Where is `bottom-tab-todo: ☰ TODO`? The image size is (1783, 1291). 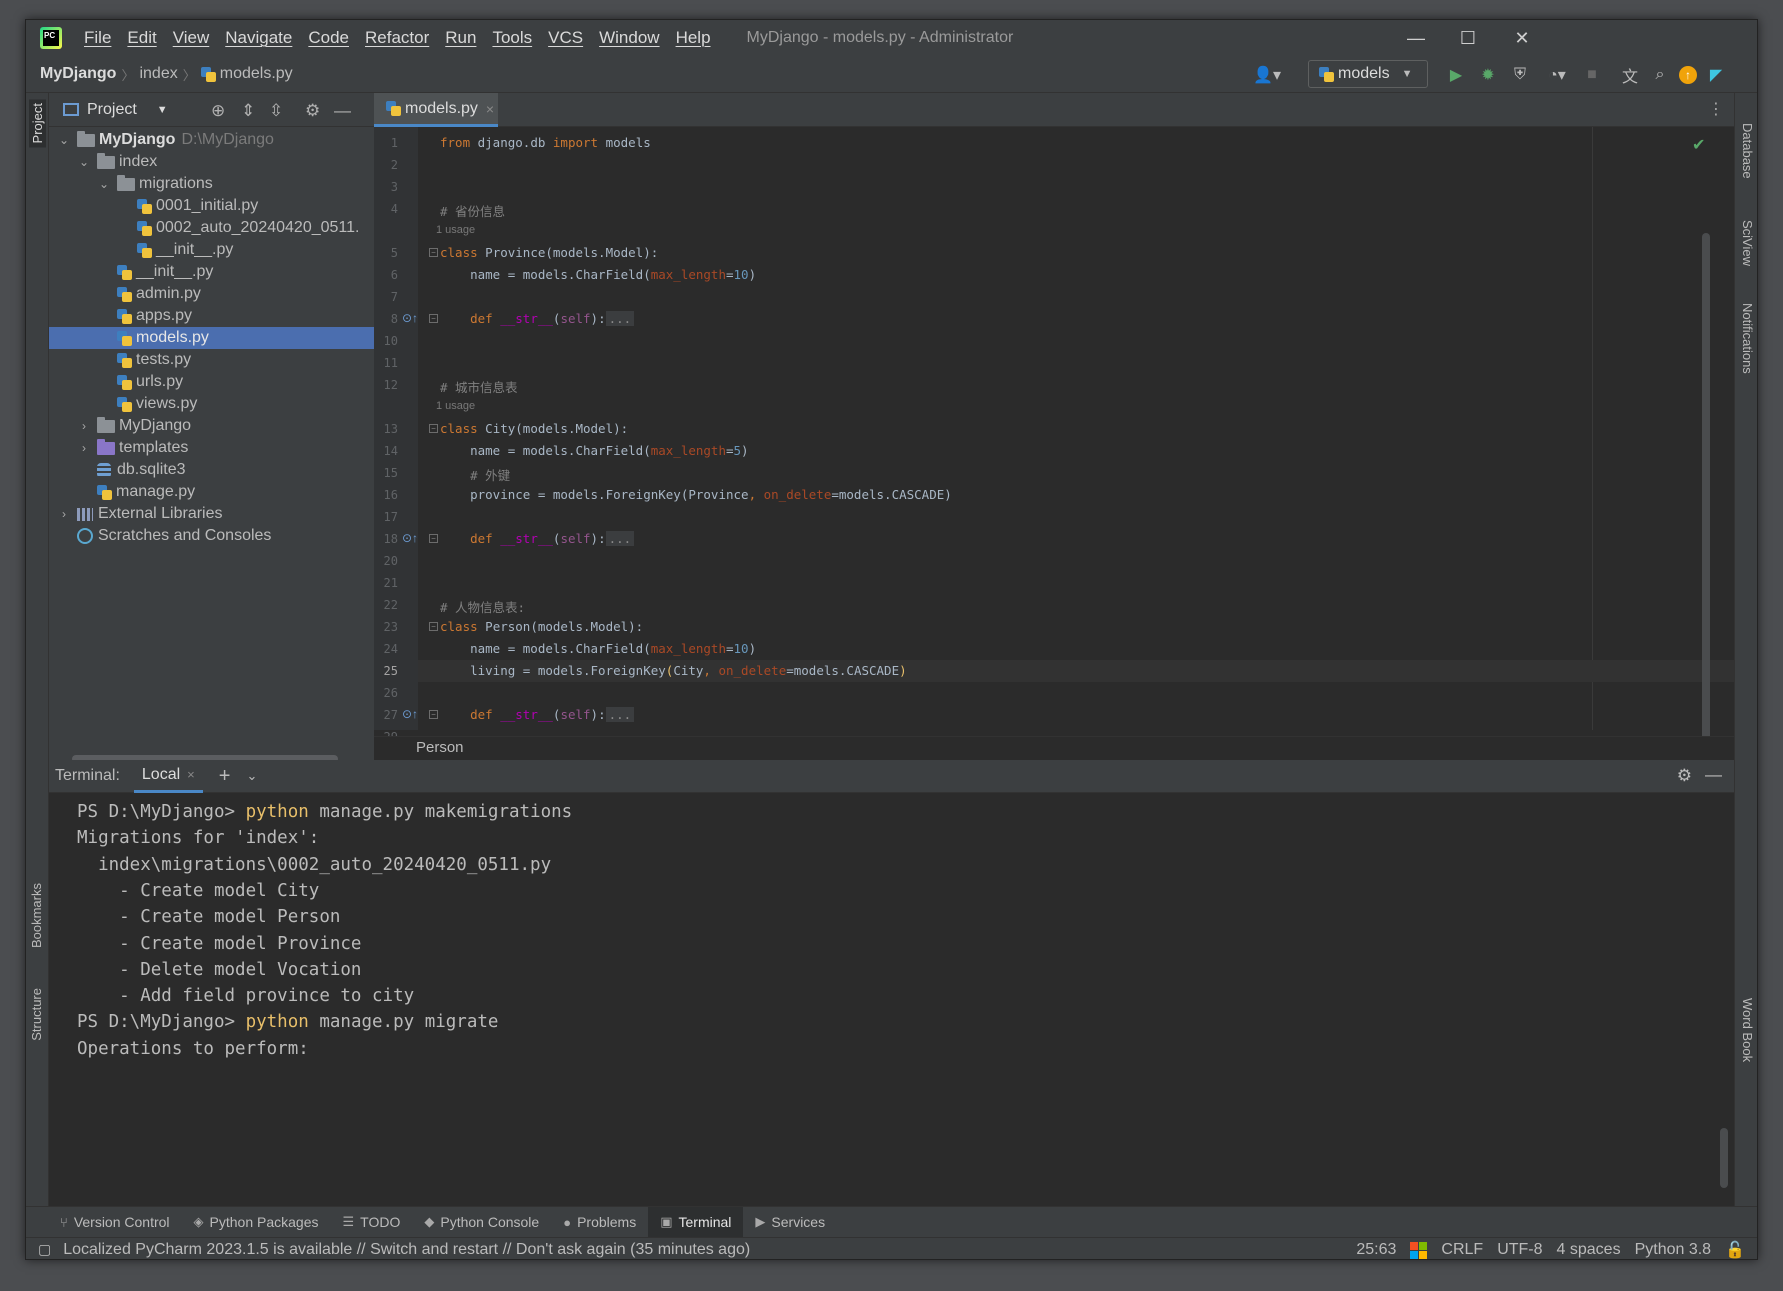 bottom-tab-todo: ☰ TODO is located at coordinates (372, 1222).